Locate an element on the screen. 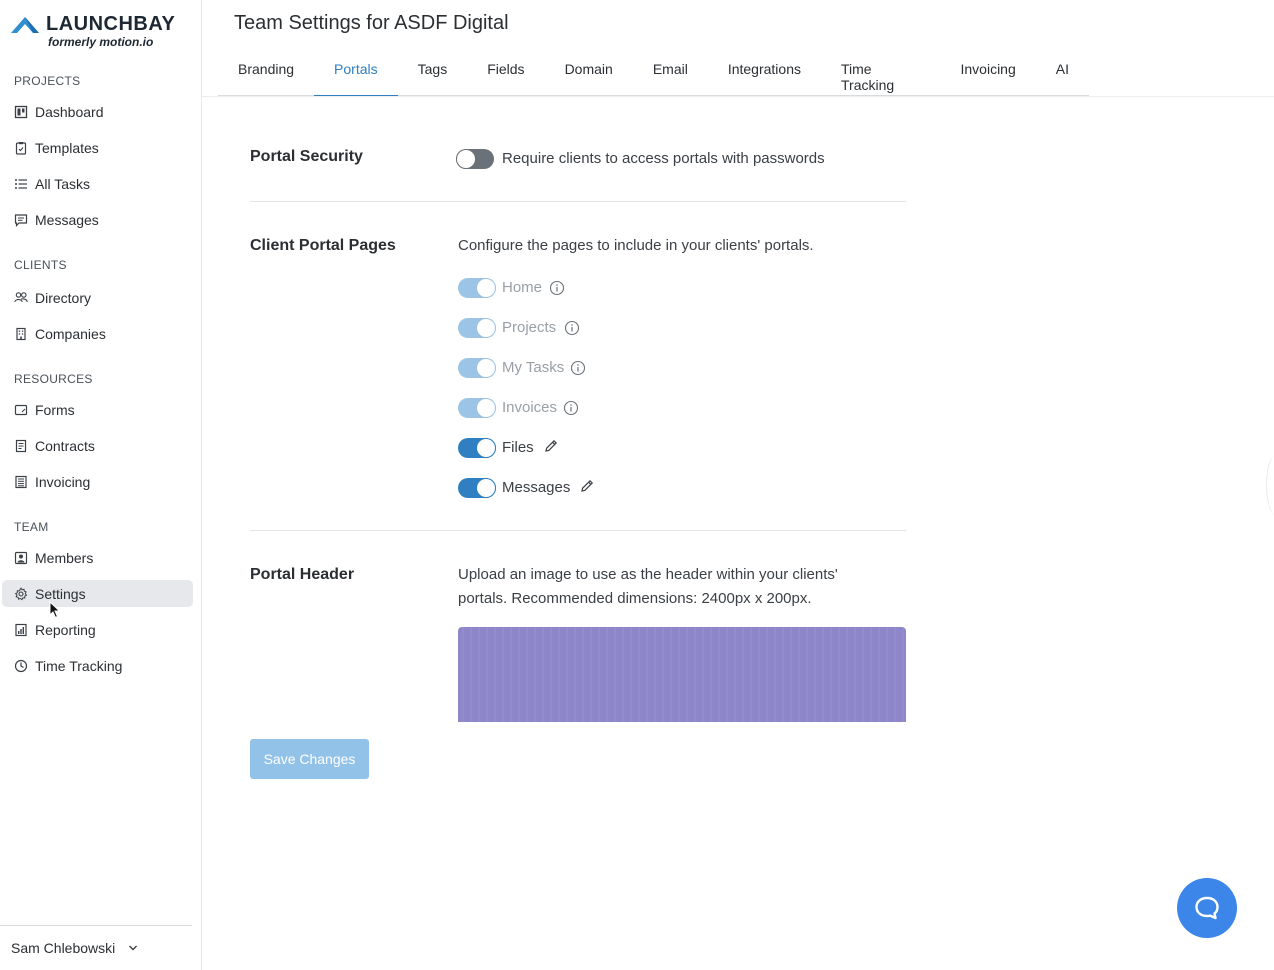  tab-branding: Branding is located at coordinates (266, 73).